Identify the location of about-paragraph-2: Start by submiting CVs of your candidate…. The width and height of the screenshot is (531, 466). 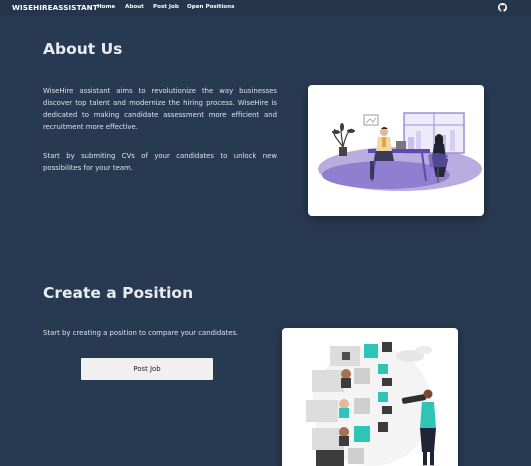
(160, 162).